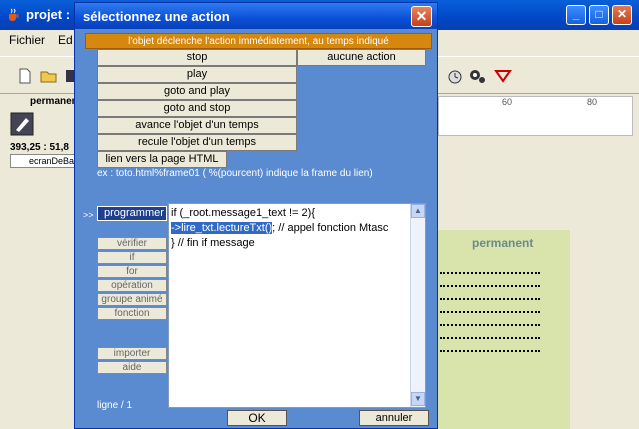 Image resolution: width=639 pixels, height=429 pixels. Describe the element at coordinates (197, 108) in the screenshot. I see `goto-and-stop-button: goto and stop` at that location.